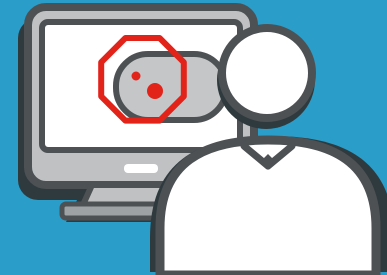  I want to click on user-head, so click(267, 73).